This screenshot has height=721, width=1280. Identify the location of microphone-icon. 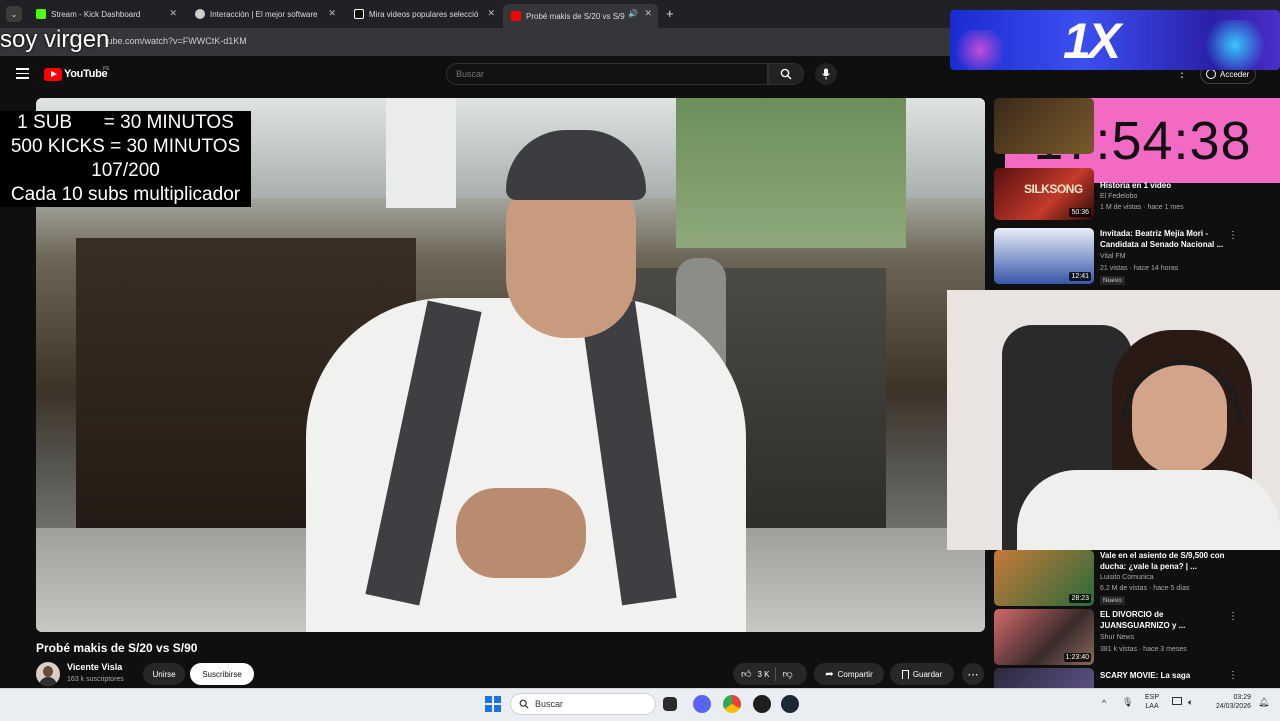
(826, 74).